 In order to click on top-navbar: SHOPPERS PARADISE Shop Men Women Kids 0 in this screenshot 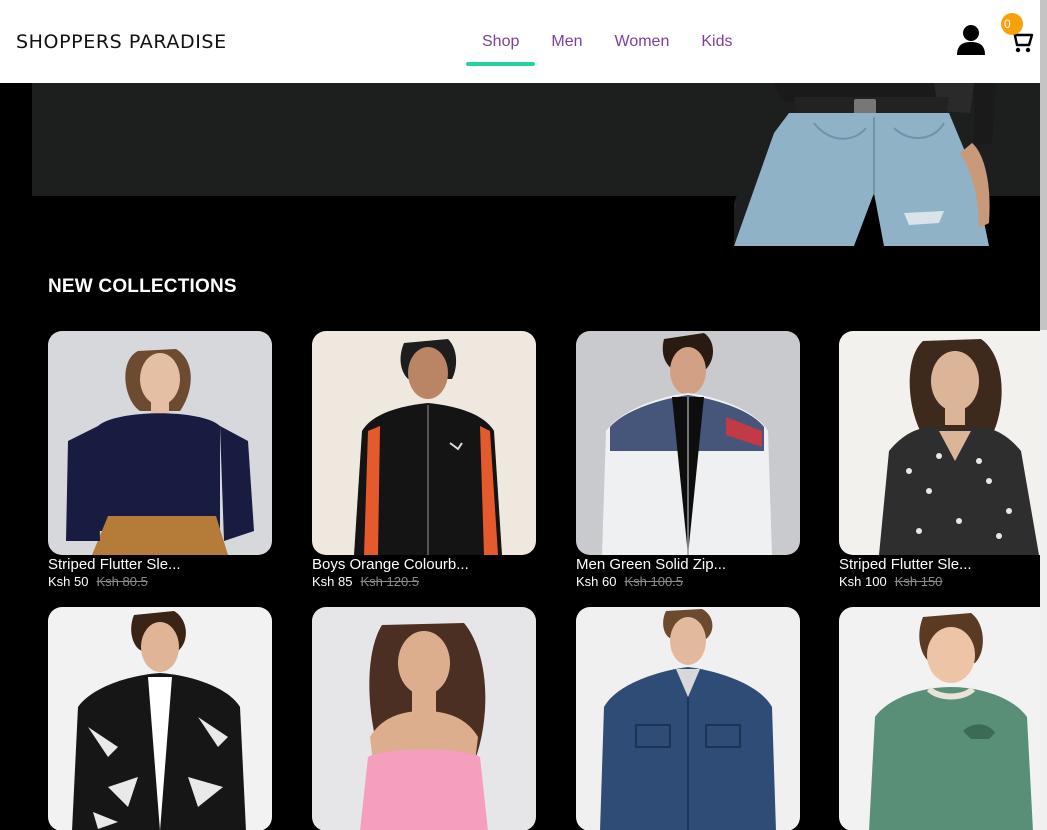, I will do `click(520, 41)`.